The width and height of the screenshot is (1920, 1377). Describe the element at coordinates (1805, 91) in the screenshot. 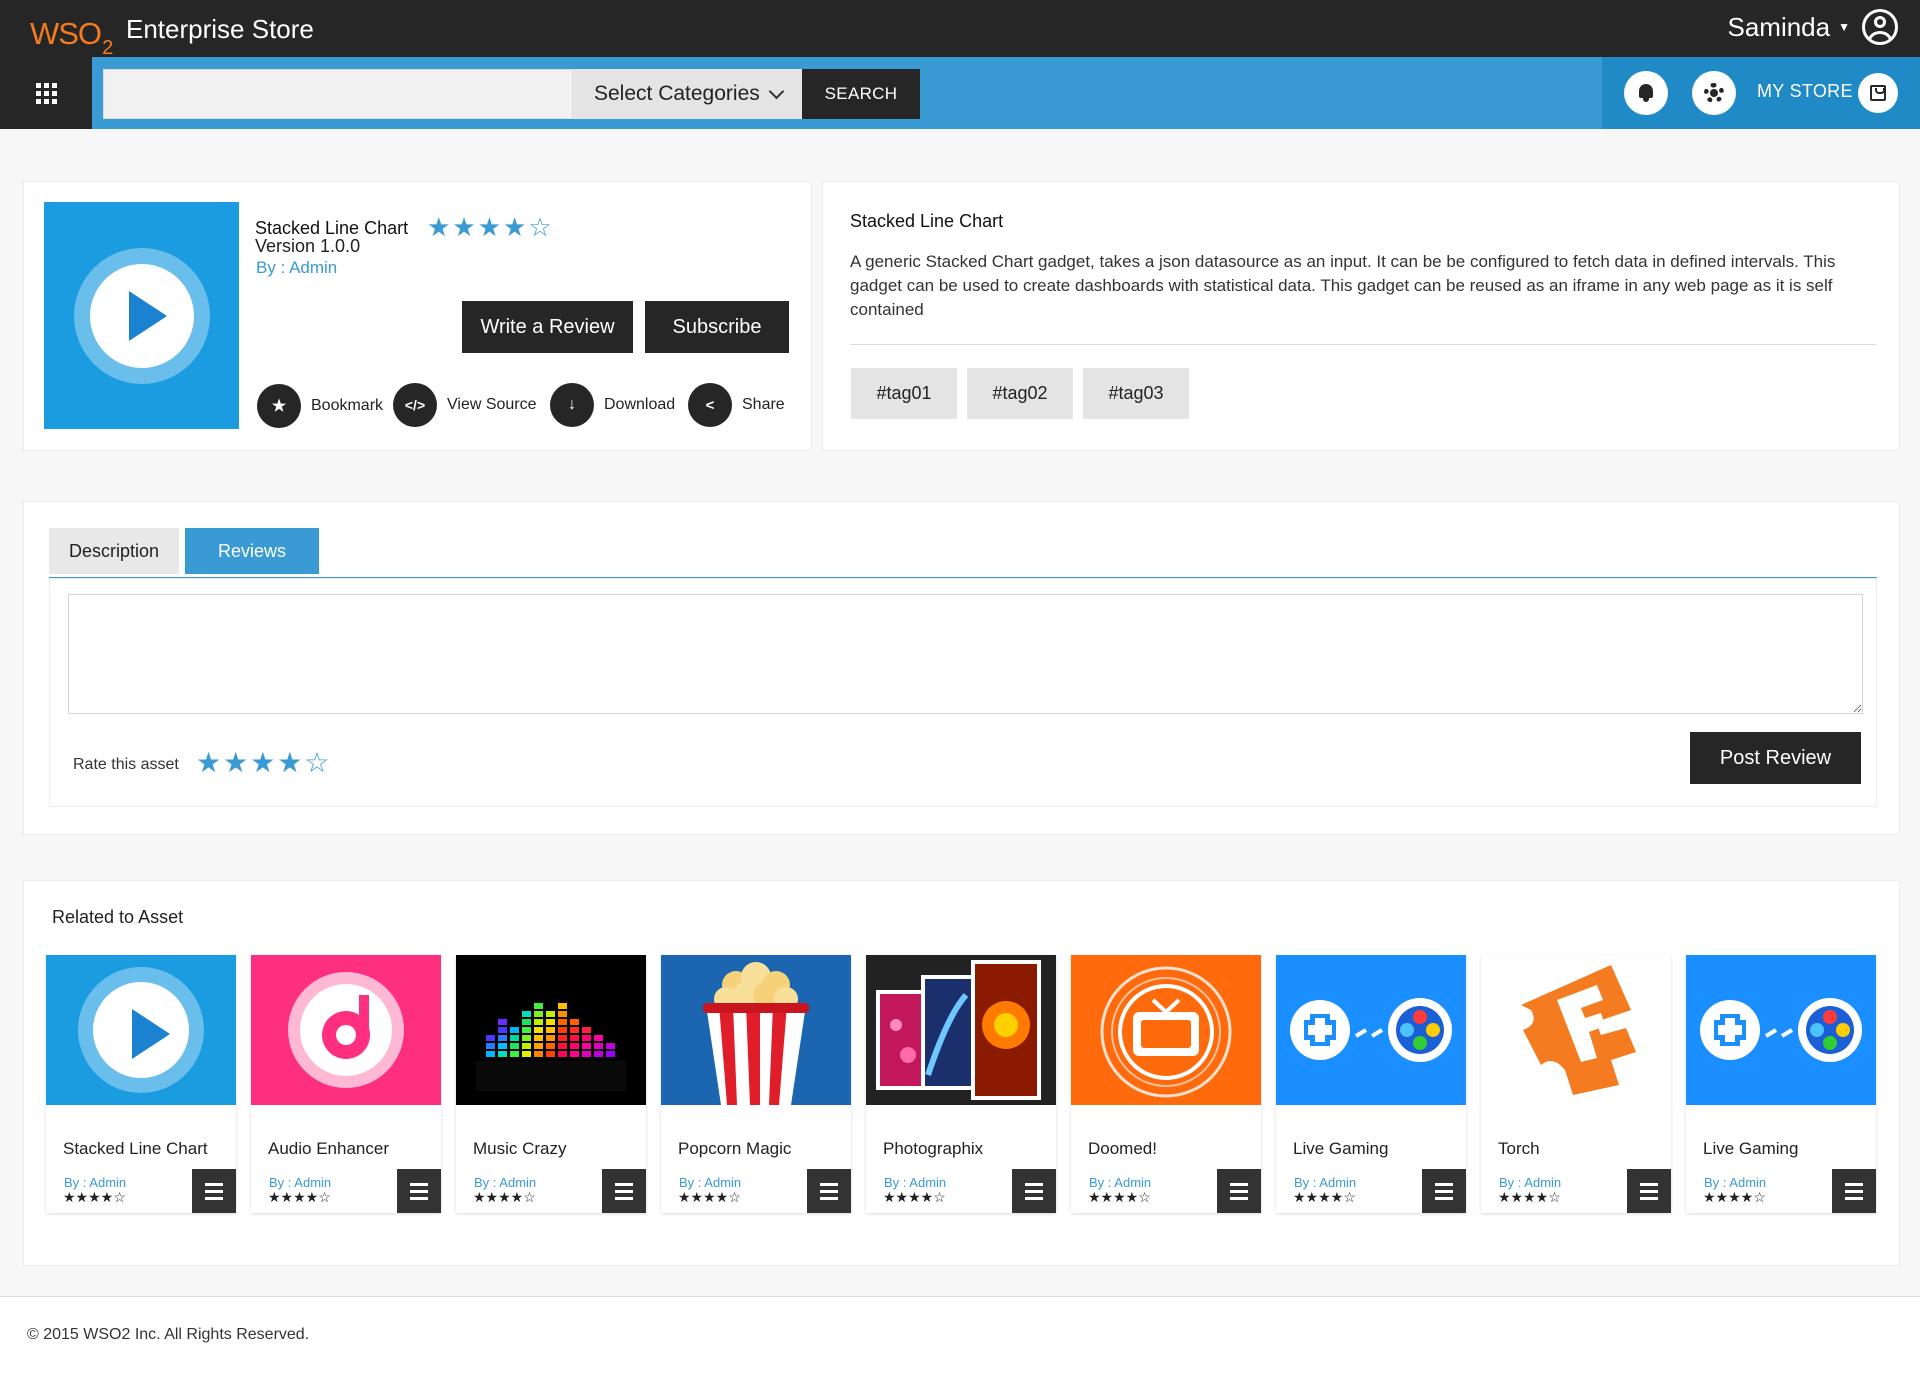

I see `my-store-link: MY STORE` at that location.